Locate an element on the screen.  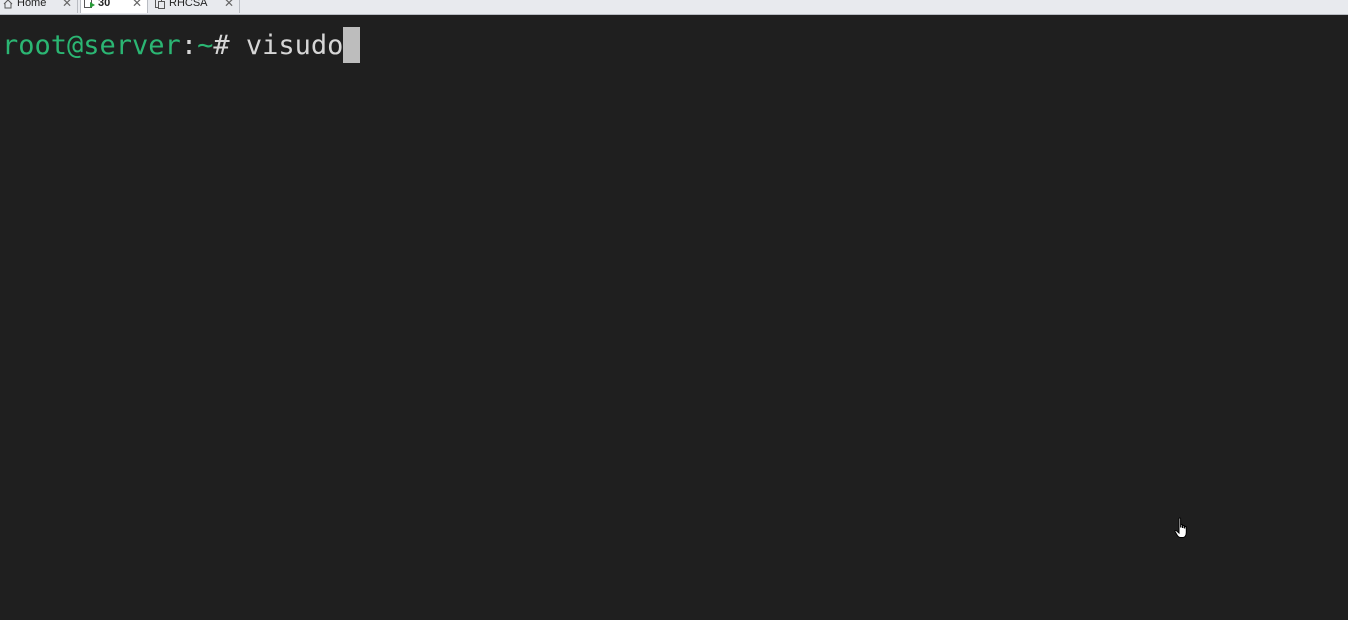
tab-rhcsa: RHCSA ✕ is located at coordinates (196, 6).